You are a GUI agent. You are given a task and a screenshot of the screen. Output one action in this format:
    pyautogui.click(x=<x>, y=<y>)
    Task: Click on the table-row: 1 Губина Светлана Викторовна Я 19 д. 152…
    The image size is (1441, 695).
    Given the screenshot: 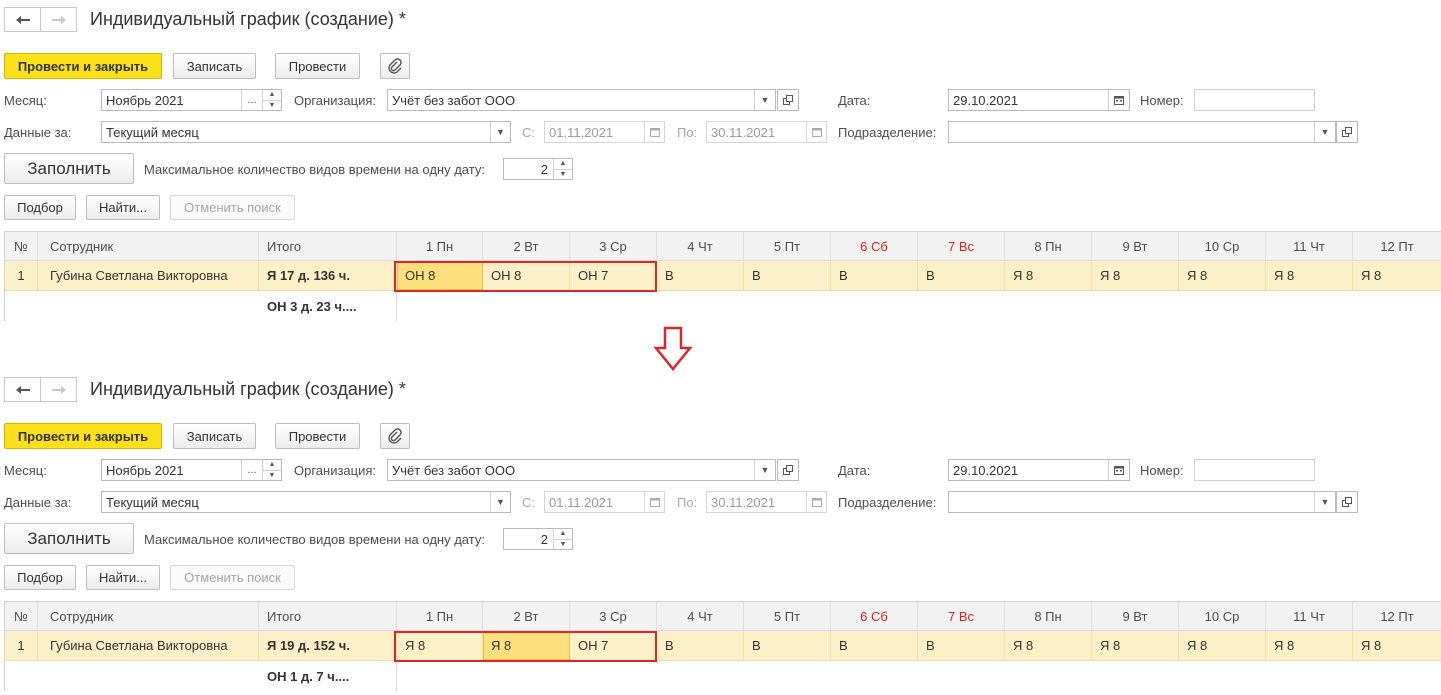 What is the action you would take?
    pyautogui.click(x=723, y=646)
    